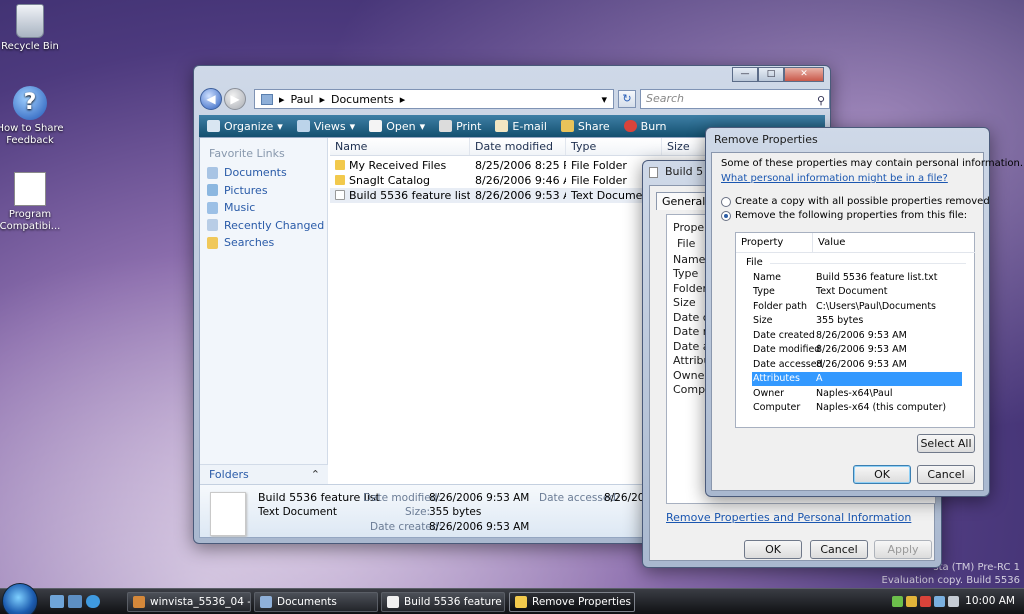  Describe the element at coordinates (319, 497) in the screenshot. I see `details-file-name: Build 5536 feature list` at that location.